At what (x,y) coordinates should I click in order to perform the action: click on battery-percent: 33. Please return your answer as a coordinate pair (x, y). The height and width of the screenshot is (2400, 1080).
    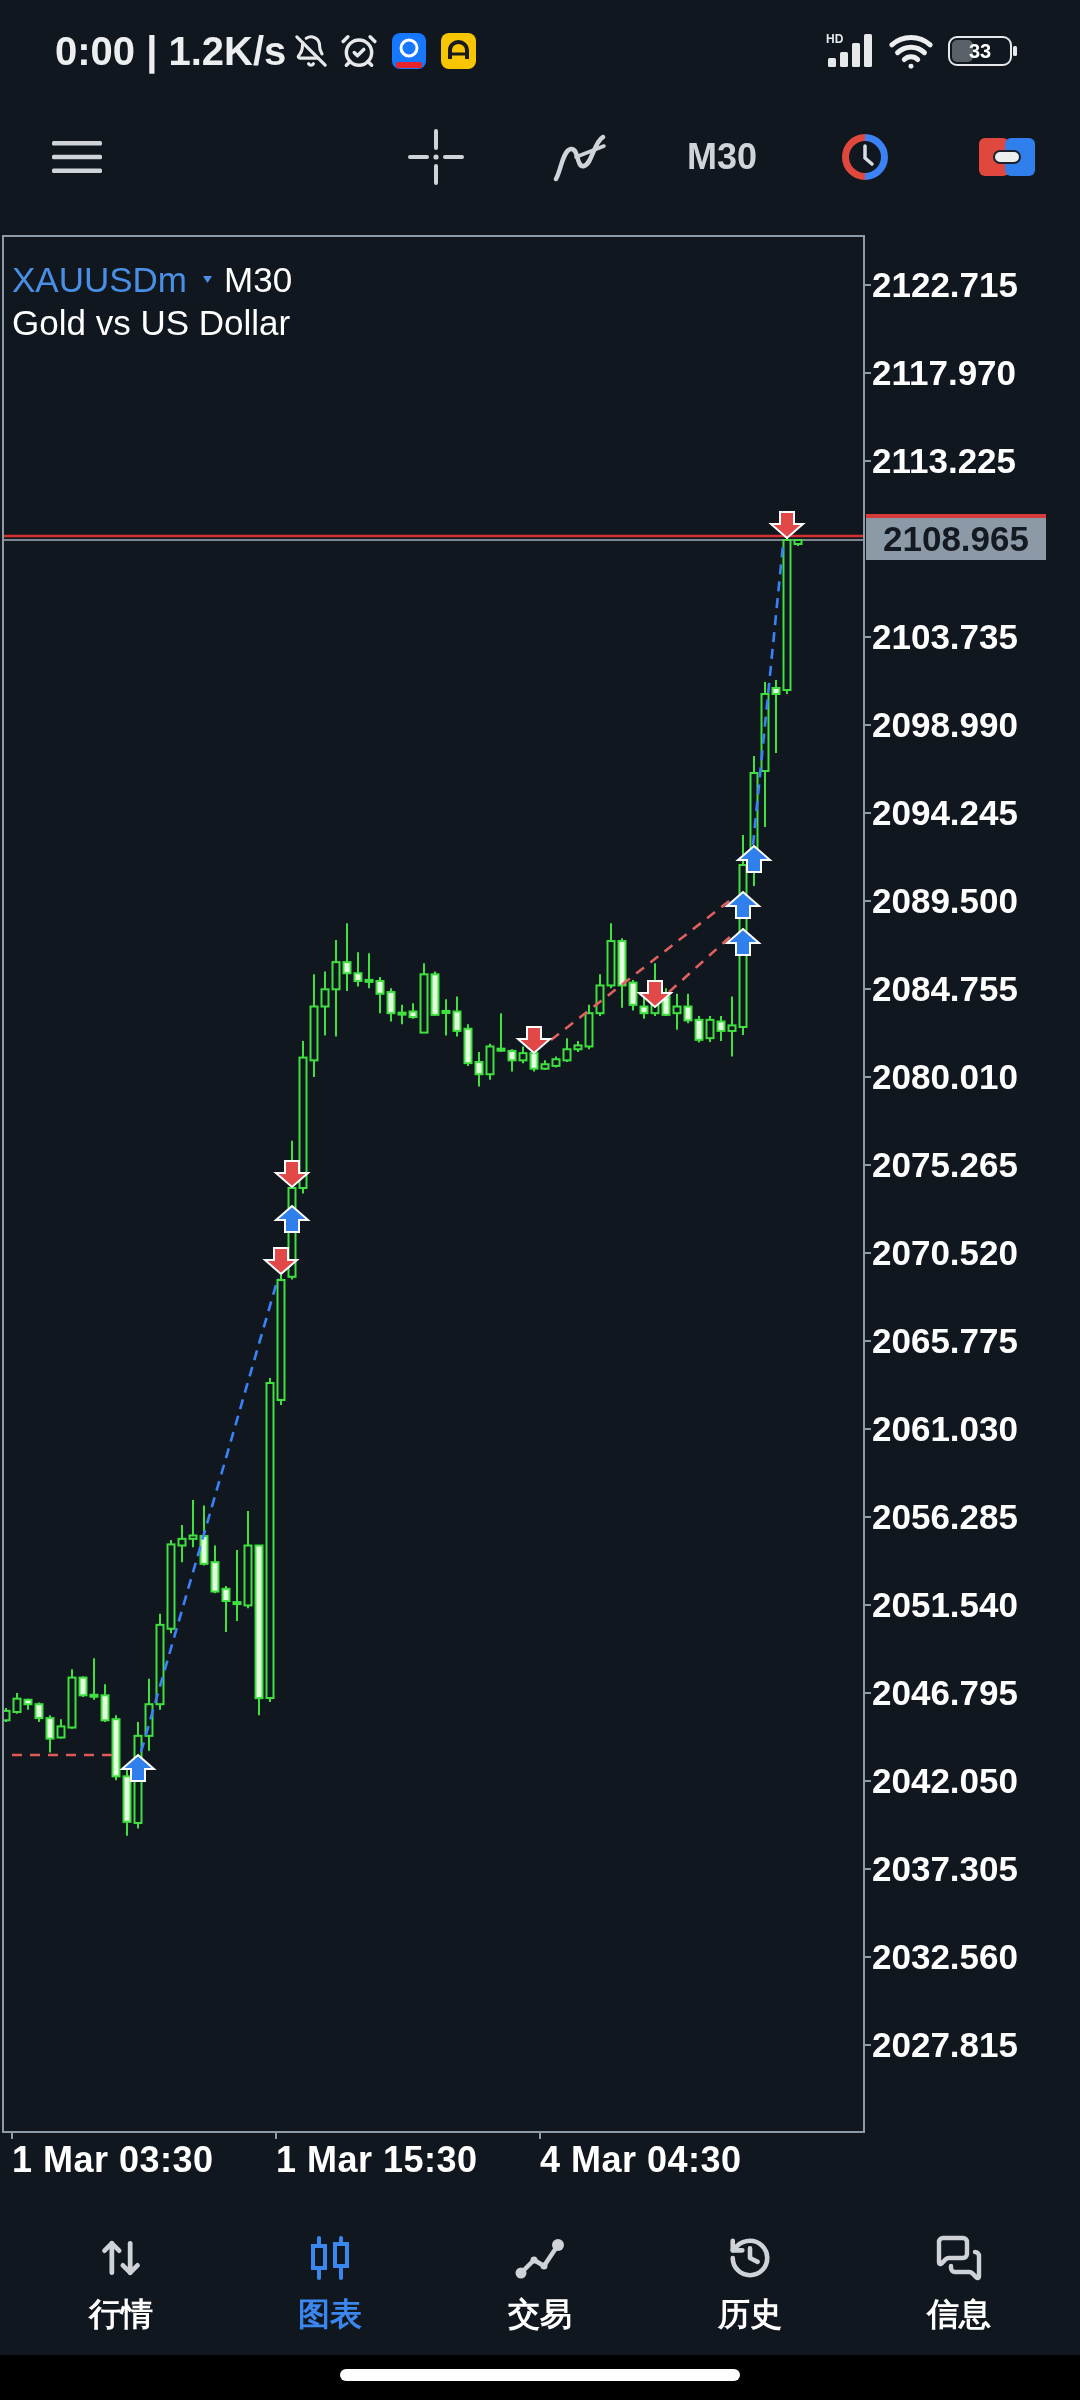
    Looking at the image, I should click on (980, 50).